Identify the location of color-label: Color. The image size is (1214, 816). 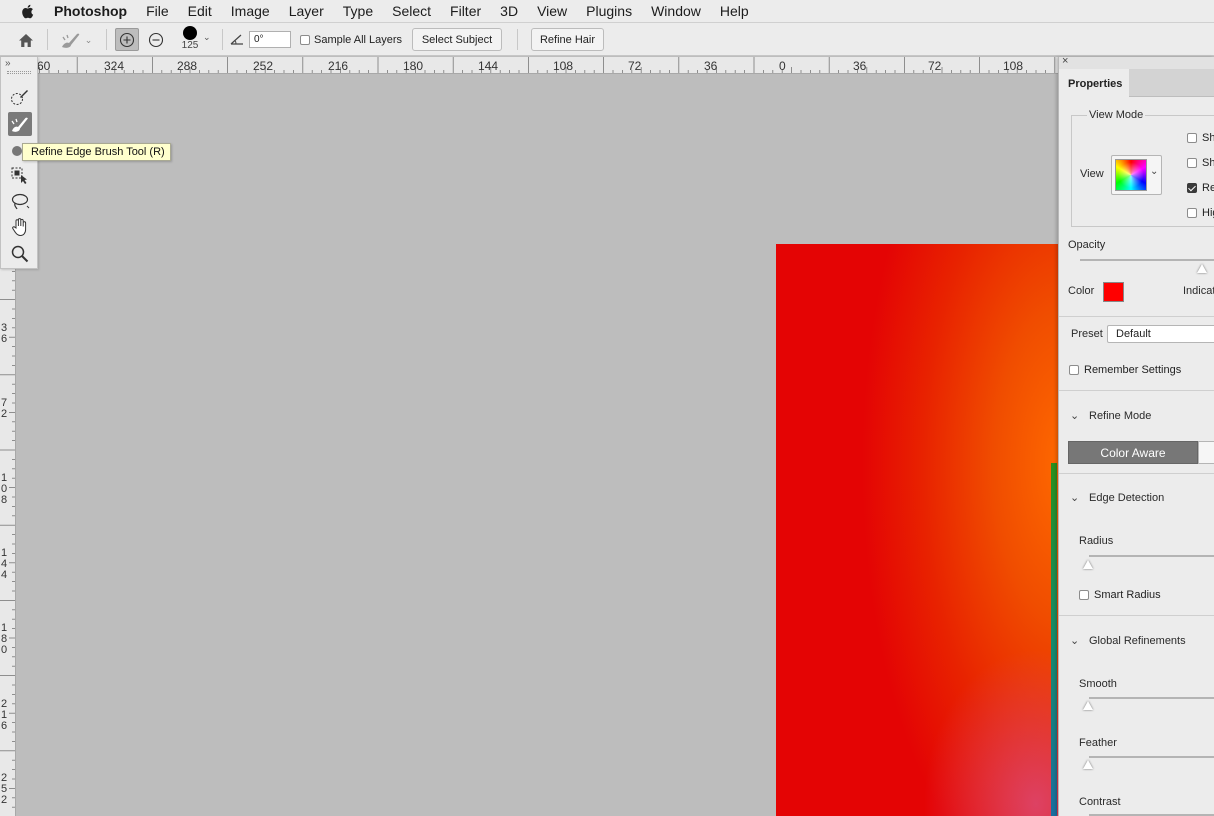
(1081, 291).